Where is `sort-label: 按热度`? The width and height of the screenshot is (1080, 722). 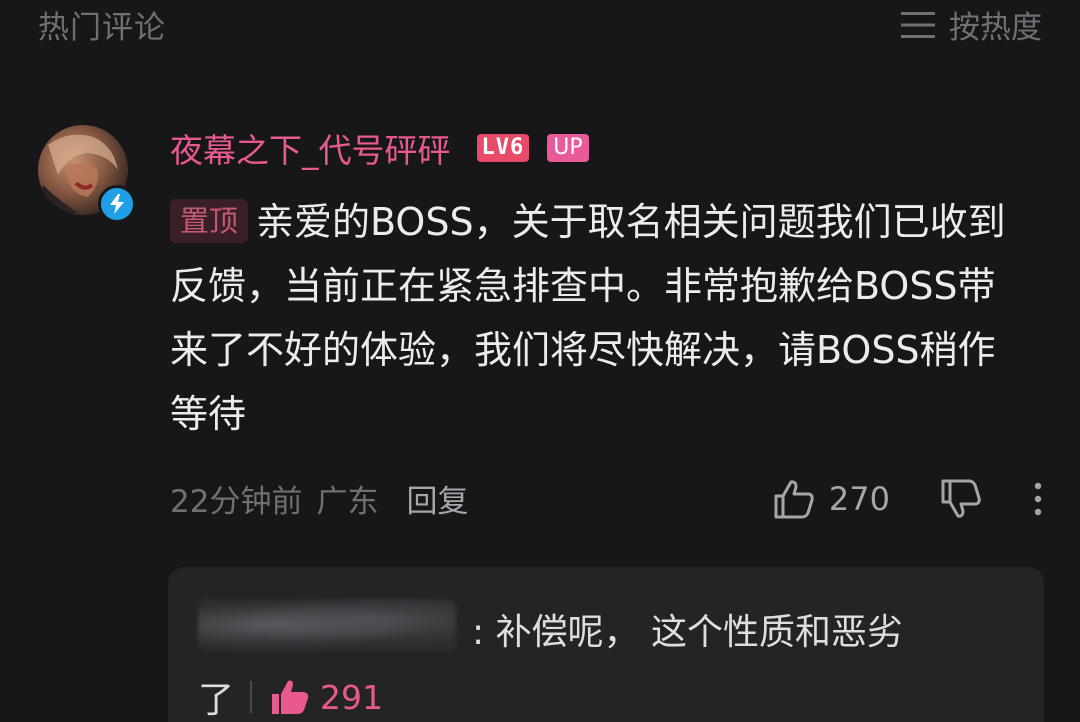 sort-label: 按热度 is located at coordinates (995, 28).